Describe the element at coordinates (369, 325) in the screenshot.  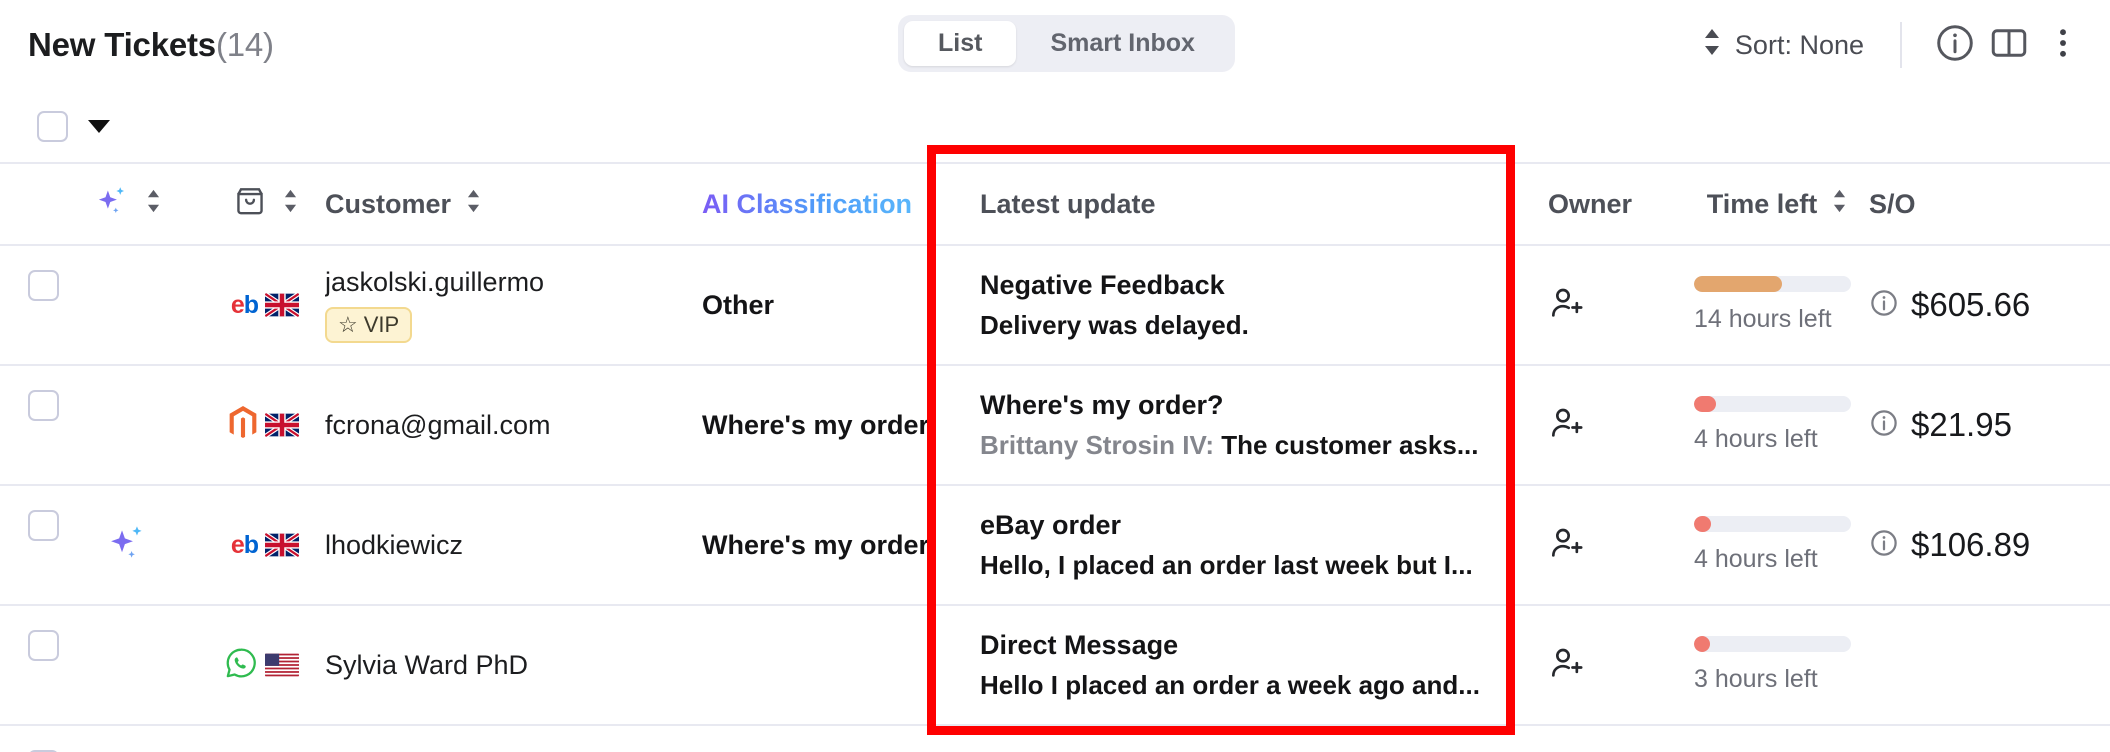
I see `vip-badge: ☆ VIP` at that location.